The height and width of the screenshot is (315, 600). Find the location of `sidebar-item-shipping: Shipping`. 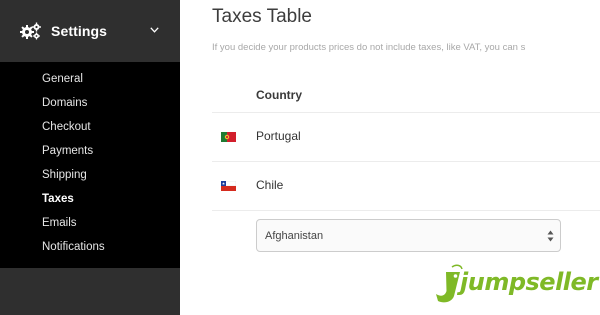

sidebar-item-shipping: Shipping is located at coordinates (90, 178).